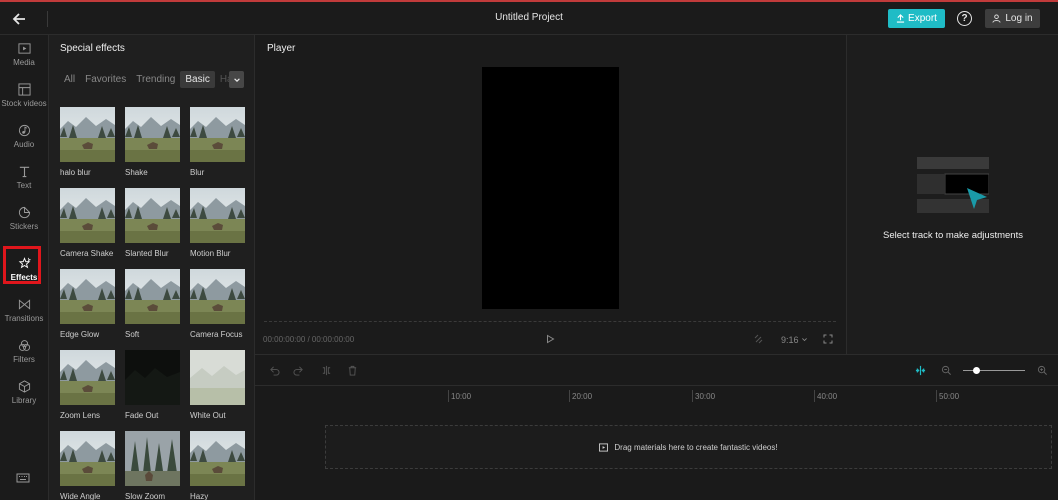  I want to click on help-icon: ?, so click(964, 18).